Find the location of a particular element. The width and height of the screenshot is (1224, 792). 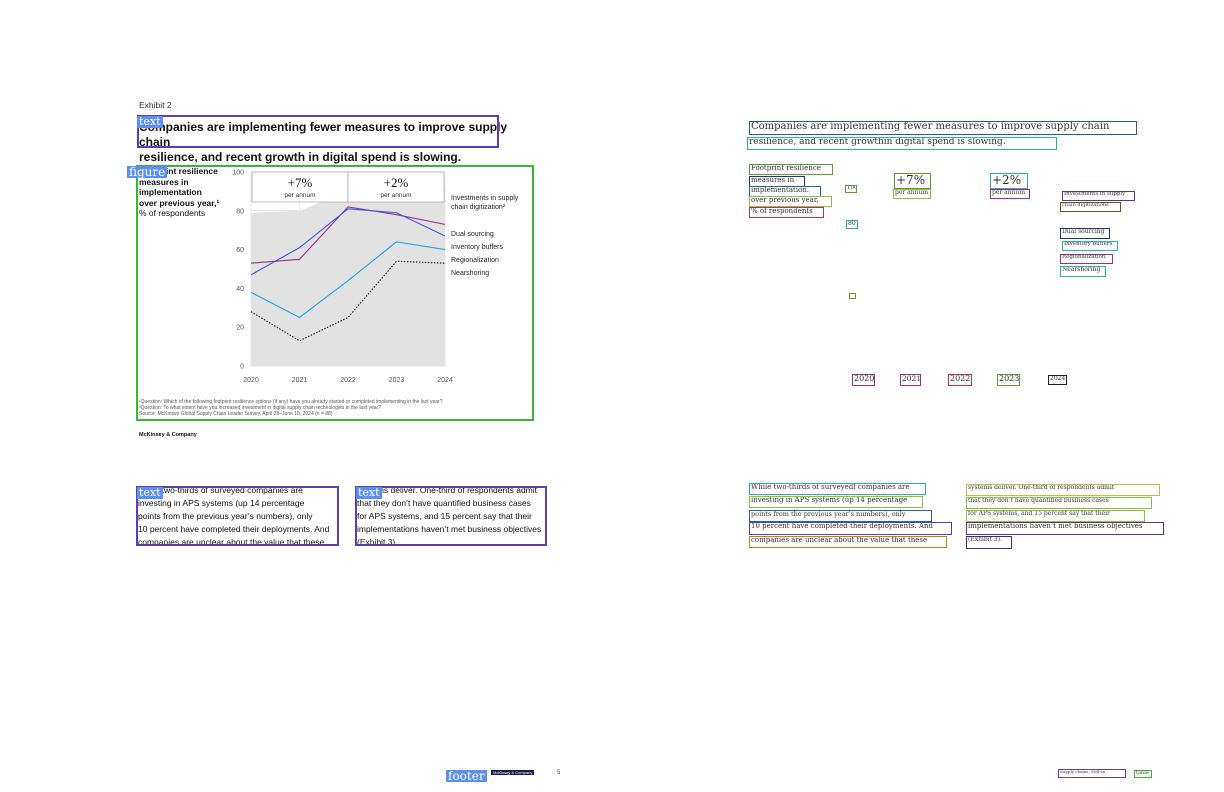

page-number: 5 is located at coordinates (559, 773).